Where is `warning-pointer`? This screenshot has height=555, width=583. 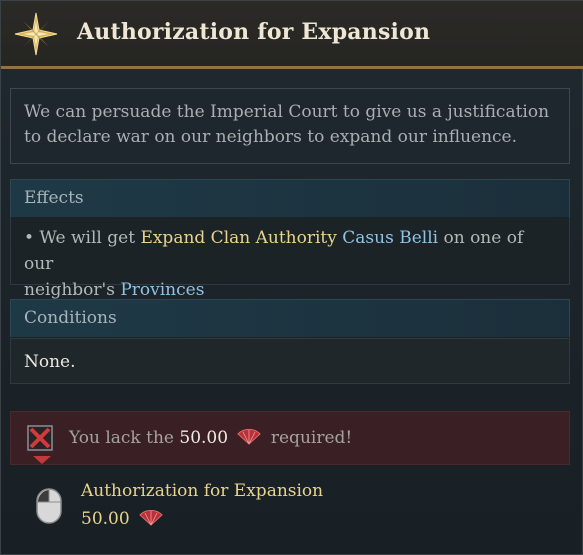
warning-pointer is located at coordinates (42, 460).